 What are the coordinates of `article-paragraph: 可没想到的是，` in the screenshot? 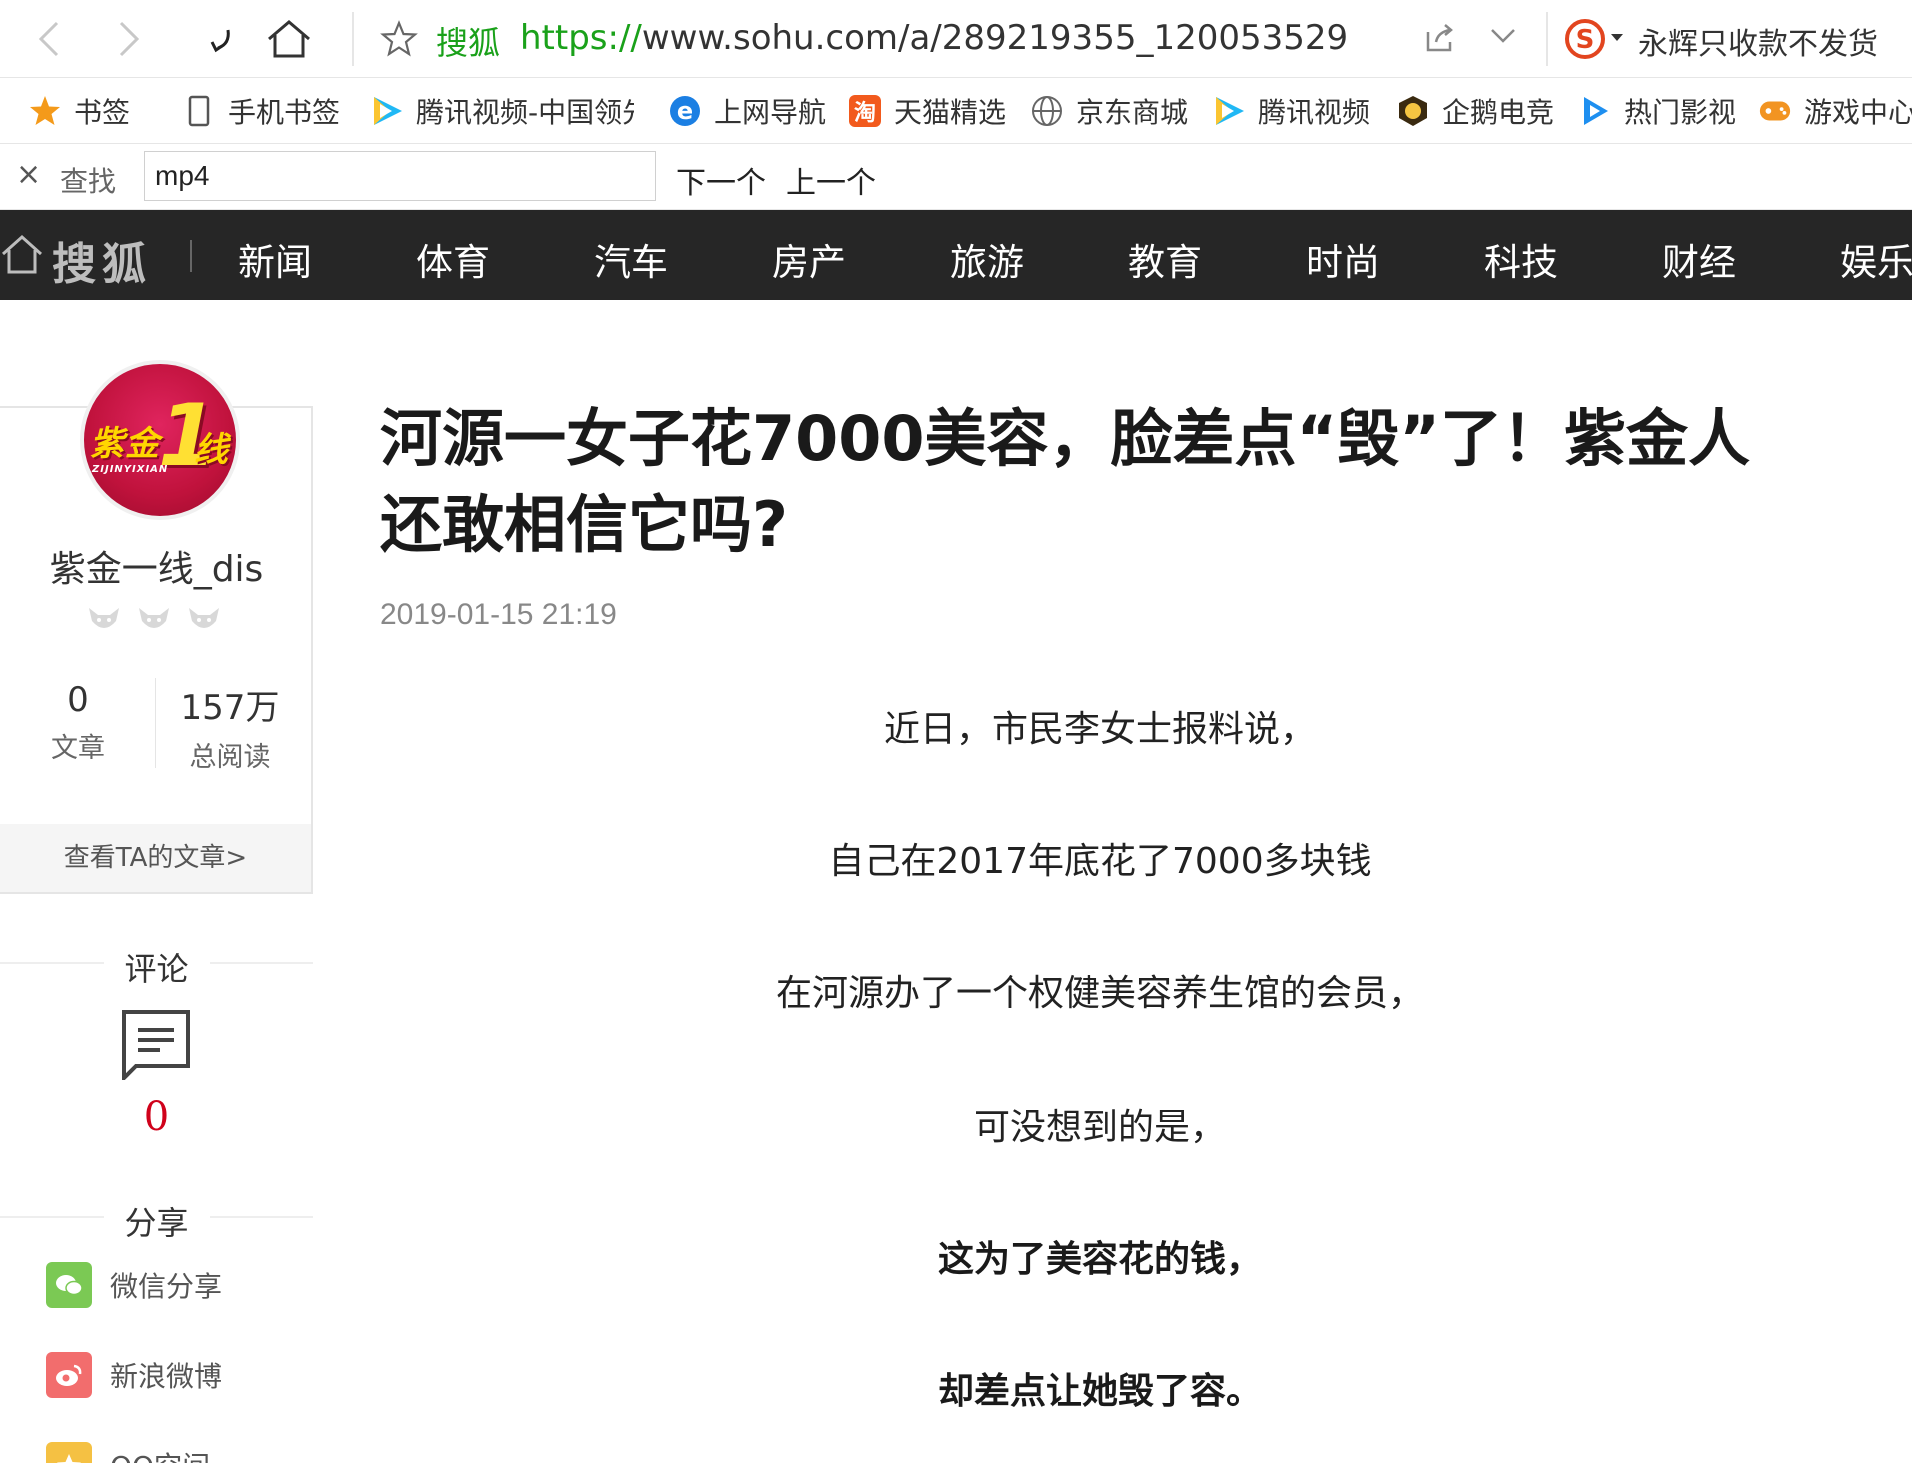 It's located at (1099, 1127).